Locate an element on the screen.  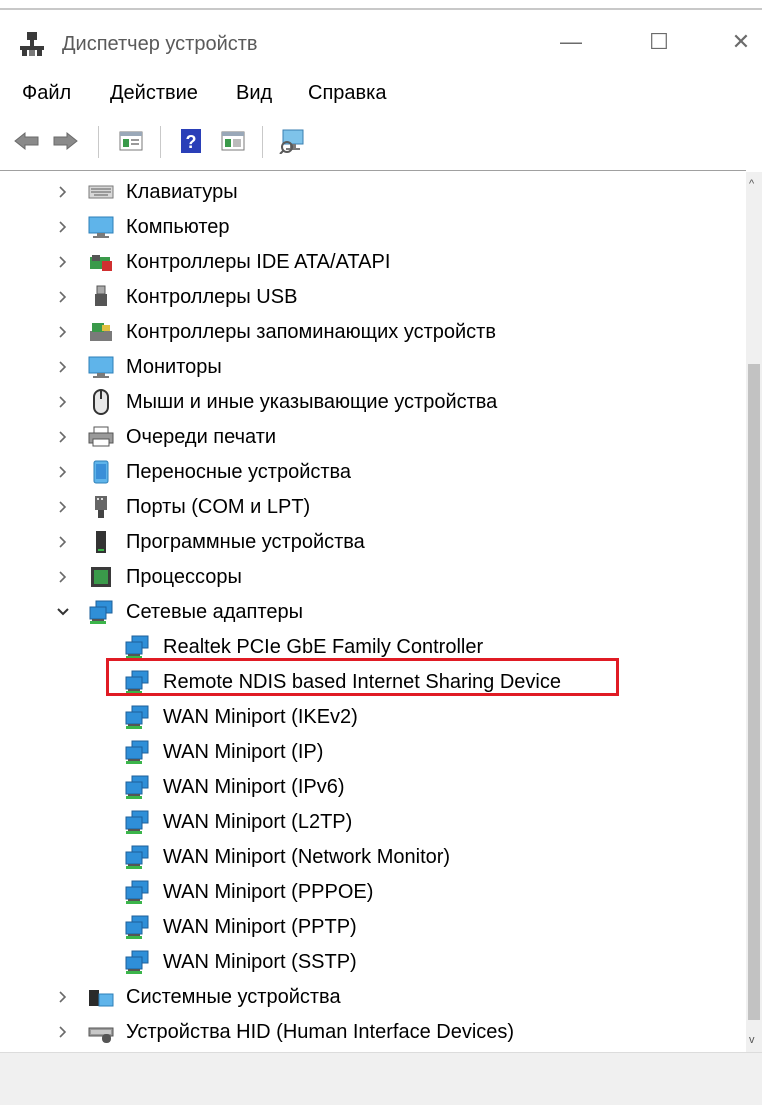
tree-item-label: Порты (COM и LPT) is located at coordinates (218, 507).